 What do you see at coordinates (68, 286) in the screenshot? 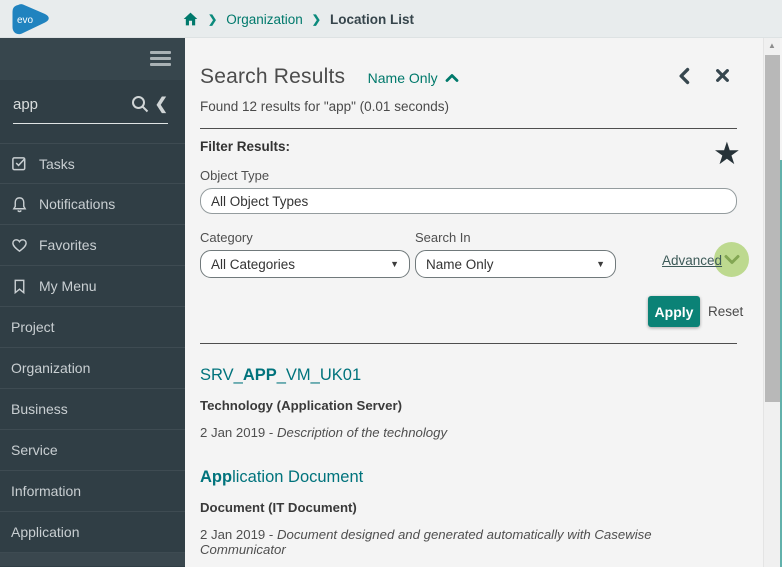
I see `sidebar-item-label: My Menu` at bounding box center [68, 286].